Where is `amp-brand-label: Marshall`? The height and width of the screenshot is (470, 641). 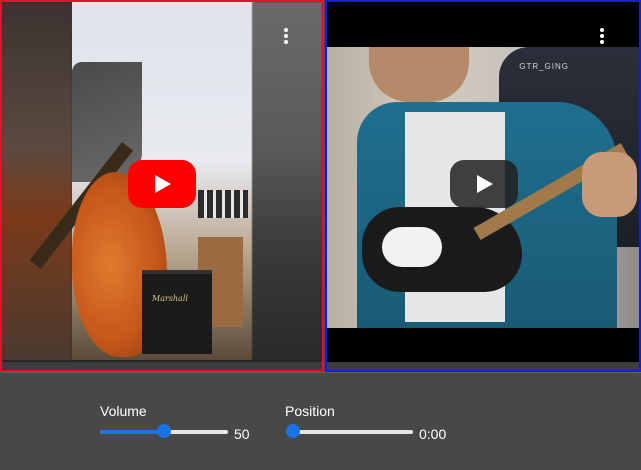 amp-brand-label: Marshall is located at coordinates (170, 298).